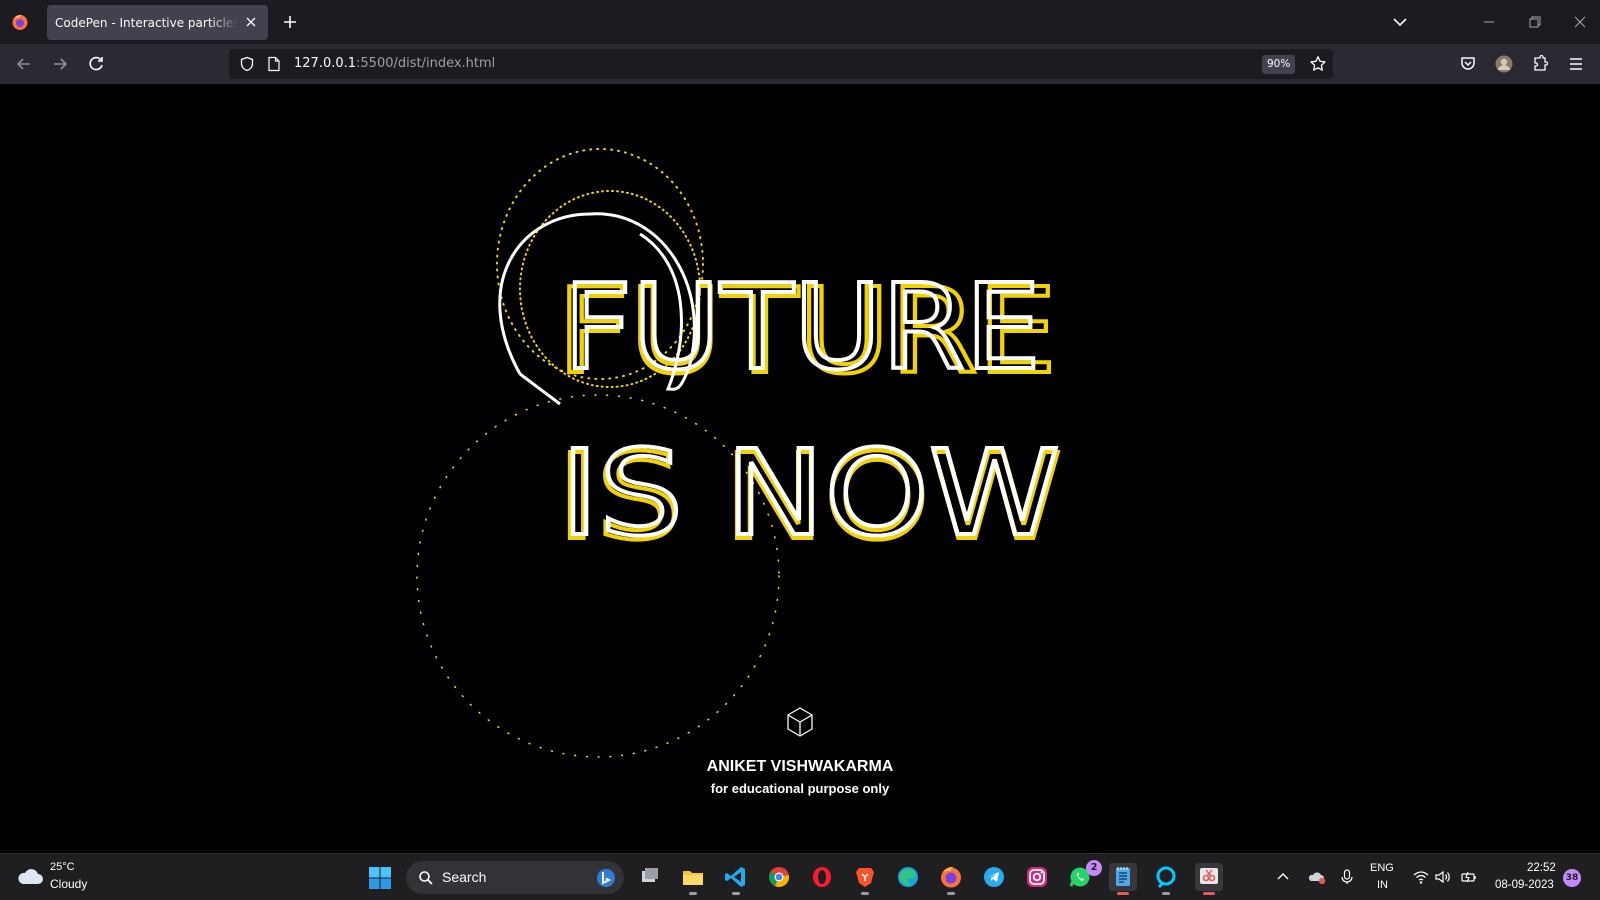 The height and width of the screenshot is (900, 1600). Describe the element at coordinates (1524, 885) in the screenshot. I see `clock-date: 08-09-2023` at that location.